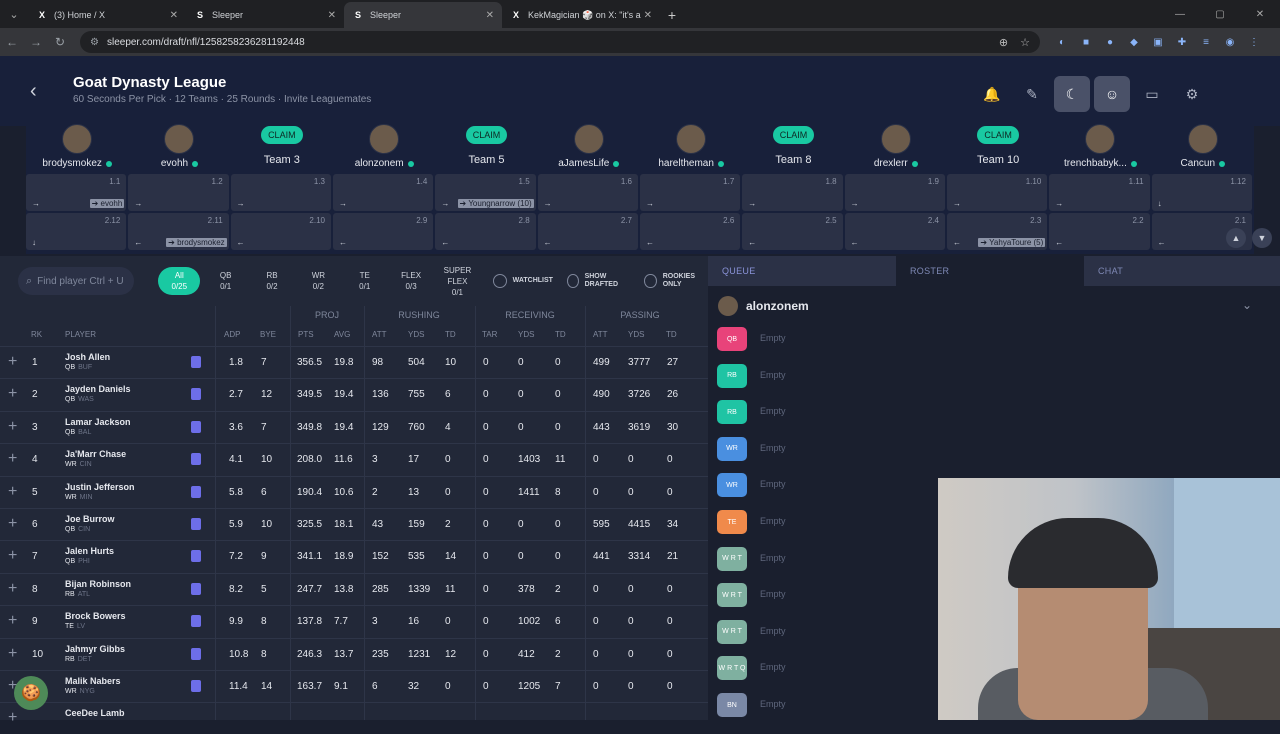 The height and width of the screenshot is (734, 1280). I want to click on minimize-icon: —, so click(1180, 14).